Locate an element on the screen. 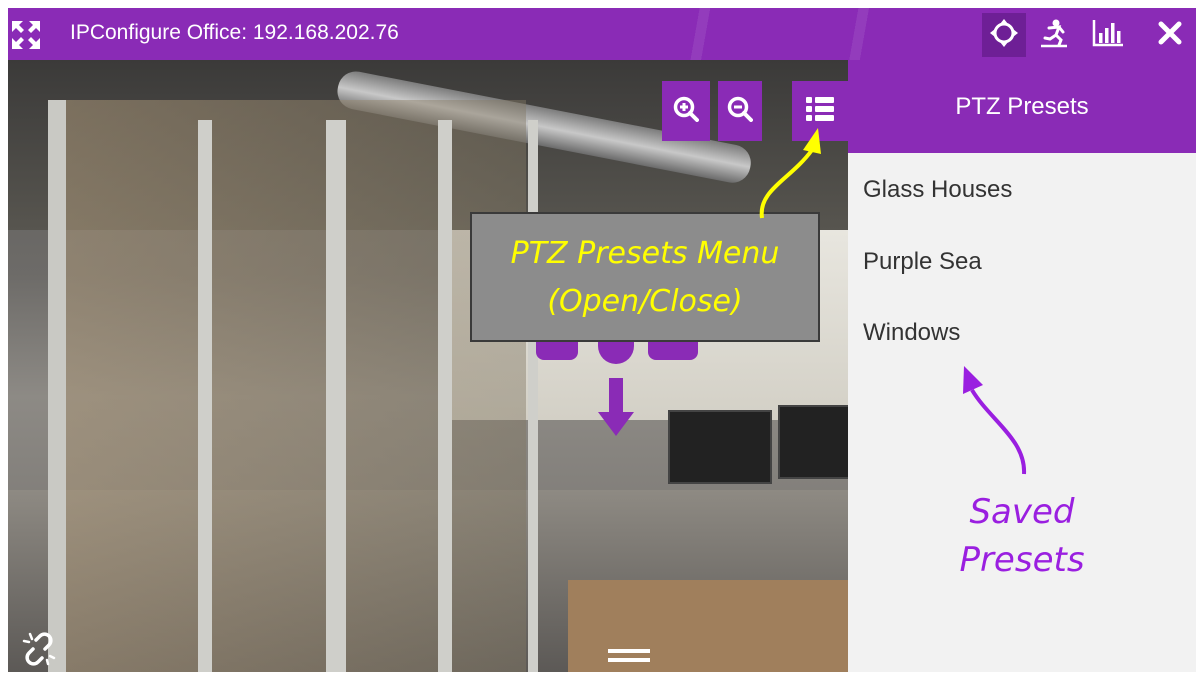 The image size is (1196, 675). unlink-icon is located at coordinates (39, 649).